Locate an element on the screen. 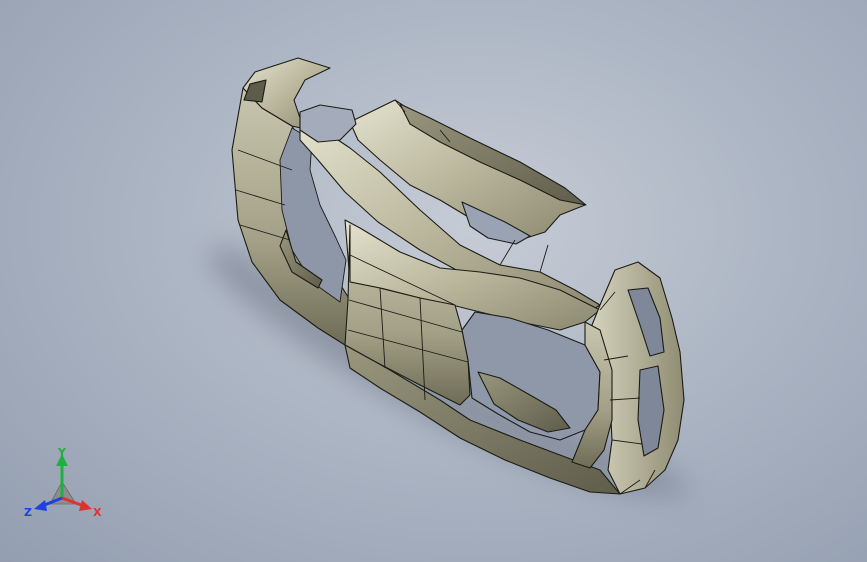  triad-y-label: Y is located at coordinates (62, 452).